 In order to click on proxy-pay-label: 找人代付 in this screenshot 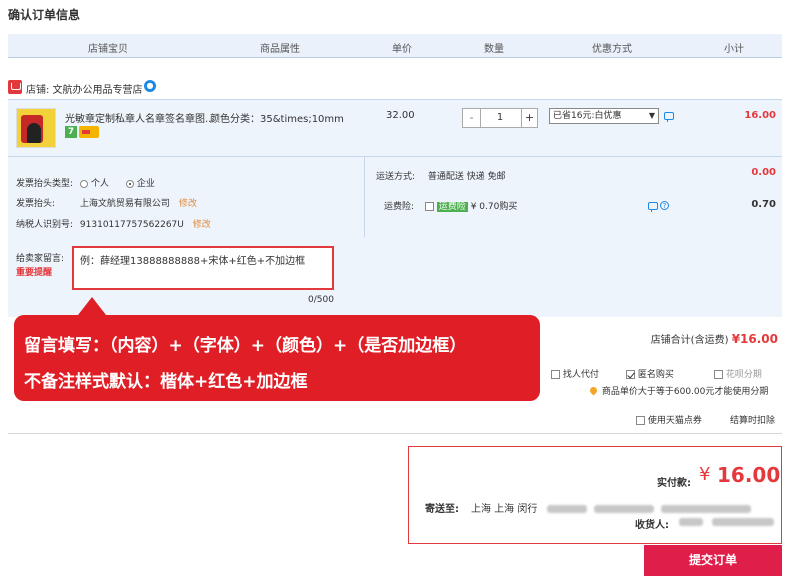, I will do `click(580, 375)`.